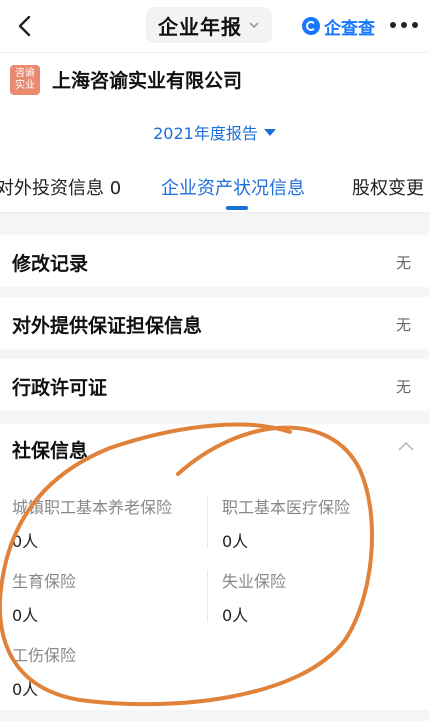 Image resolution: width=429 pixels, height=721 pixels. I want to click on tab-outbound-investment: 对外投资信息 0, so click(60, 187).